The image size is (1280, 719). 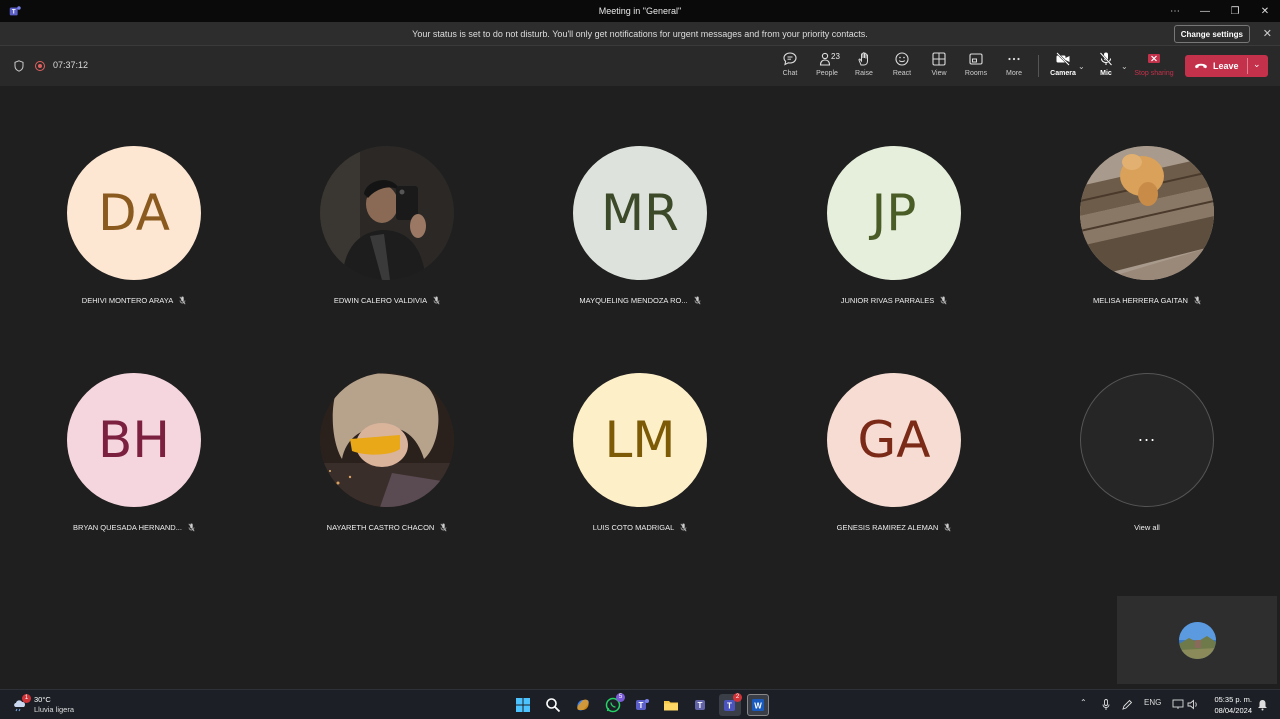 I want to click on close-window-button: ✕, so click(x=1265, y=11).